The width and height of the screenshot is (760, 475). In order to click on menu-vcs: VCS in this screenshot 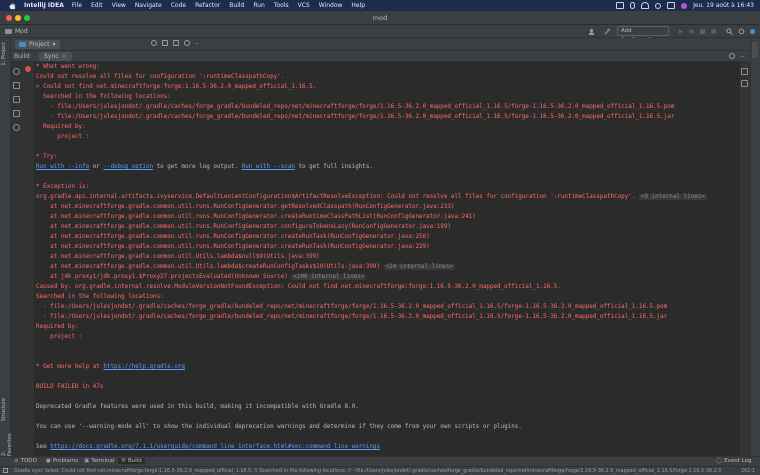, I will do `click(304, 5)`.